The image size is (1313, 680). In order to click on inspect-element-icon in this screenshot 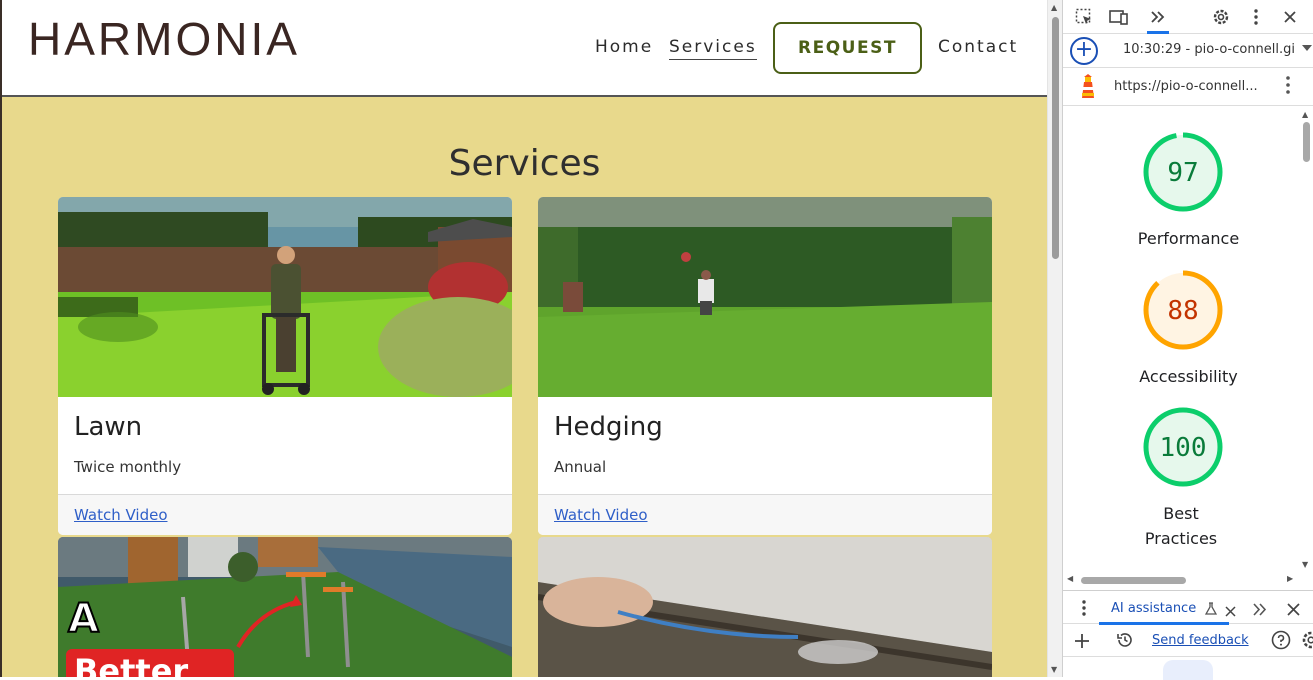, I will do `click(1084, 17)`.